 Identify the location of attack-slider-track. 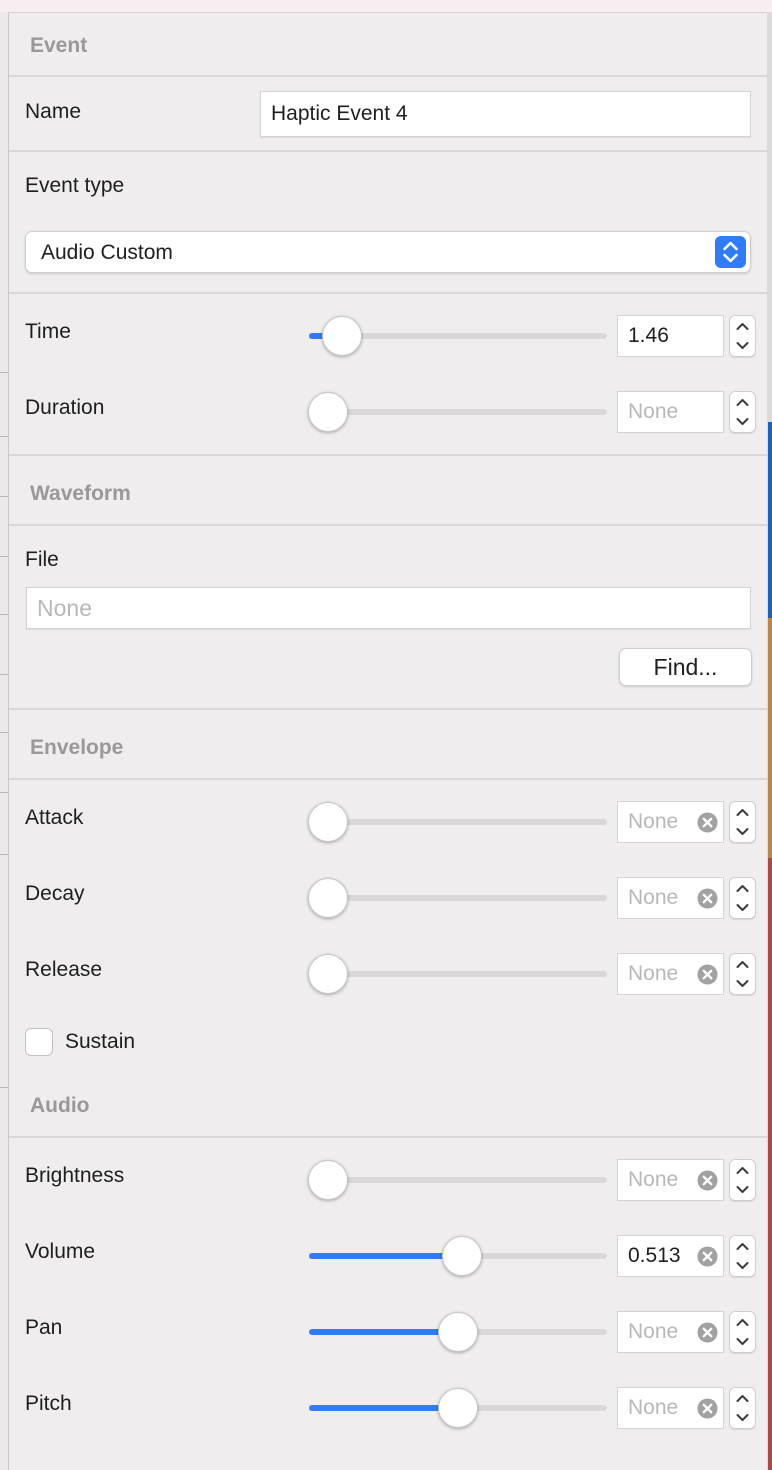
(458, 822).